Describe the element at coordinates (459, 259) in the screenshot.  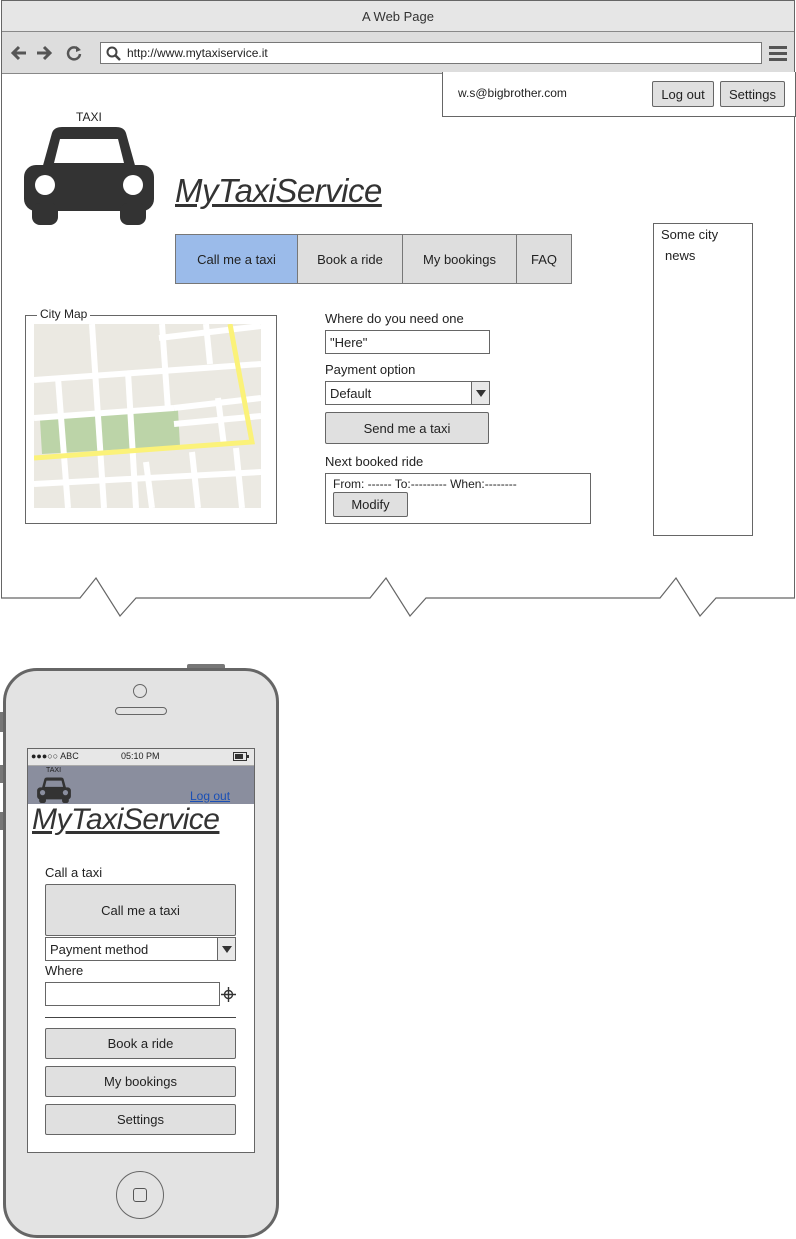
I see `tab-my-bookings: My bookings` at that location.